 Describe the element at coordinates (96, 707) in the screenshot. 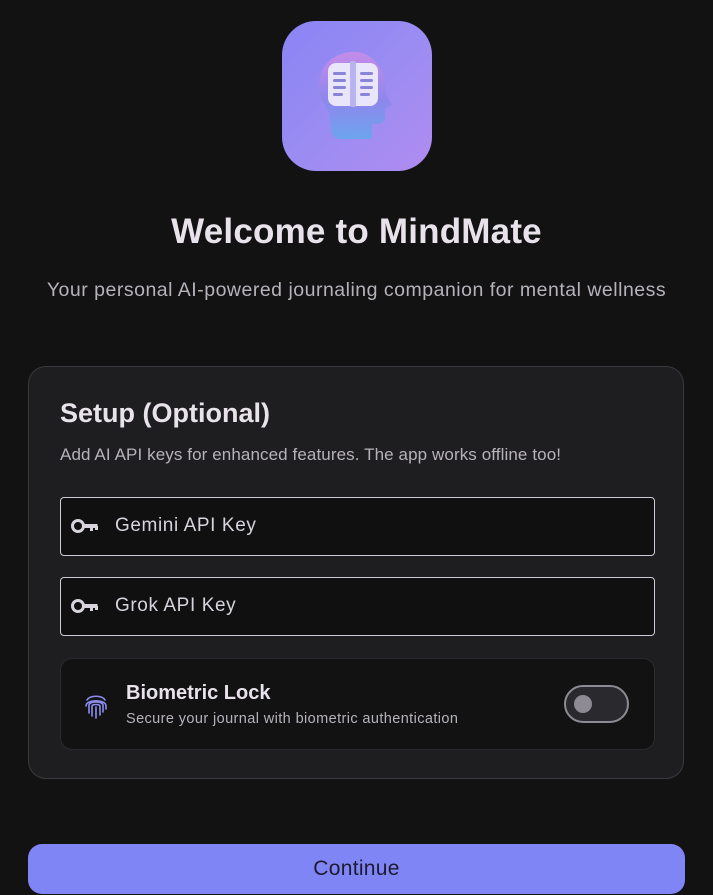

I see `fingerprint-icon` at that location.